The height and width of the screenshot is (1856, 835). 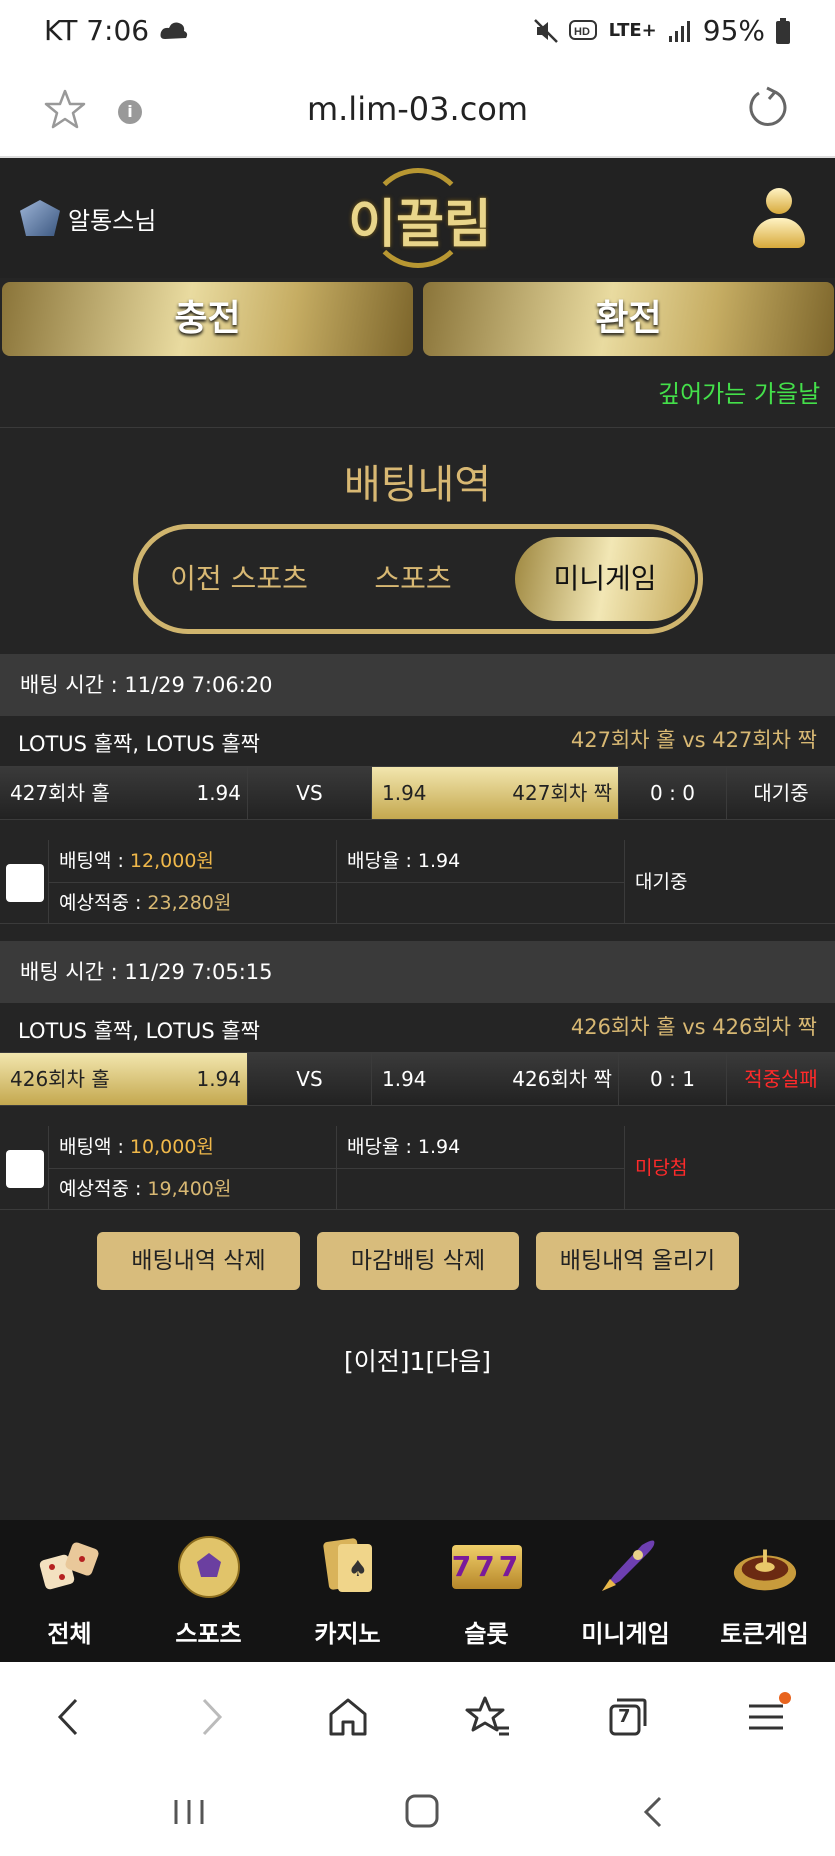 I want to click on tab-previous-sports: 이전 스포츠, so click(x=239, y=579).